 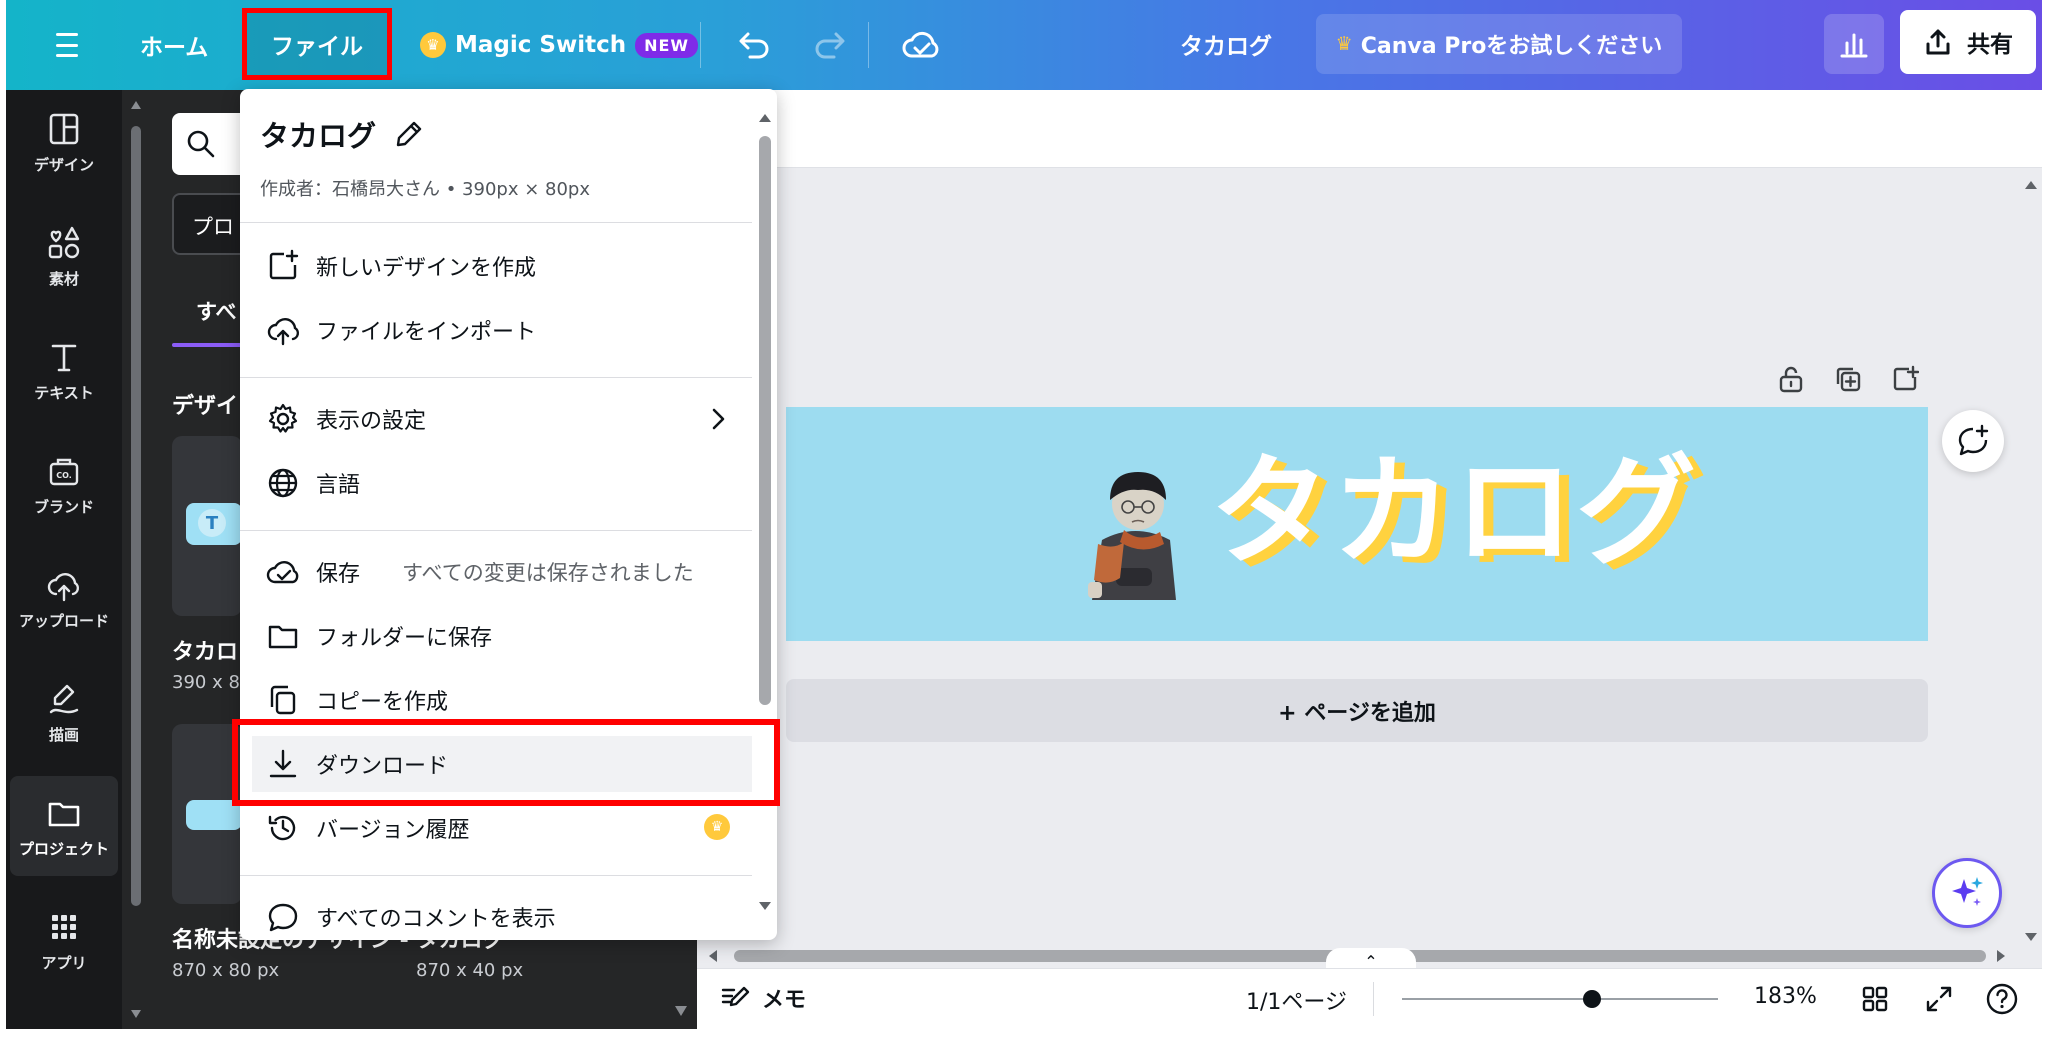 What do you see at coordinates (64, 940) in the screenshot?
I see `rail-item-apps: アプリ` at bounding box center [64, 940].